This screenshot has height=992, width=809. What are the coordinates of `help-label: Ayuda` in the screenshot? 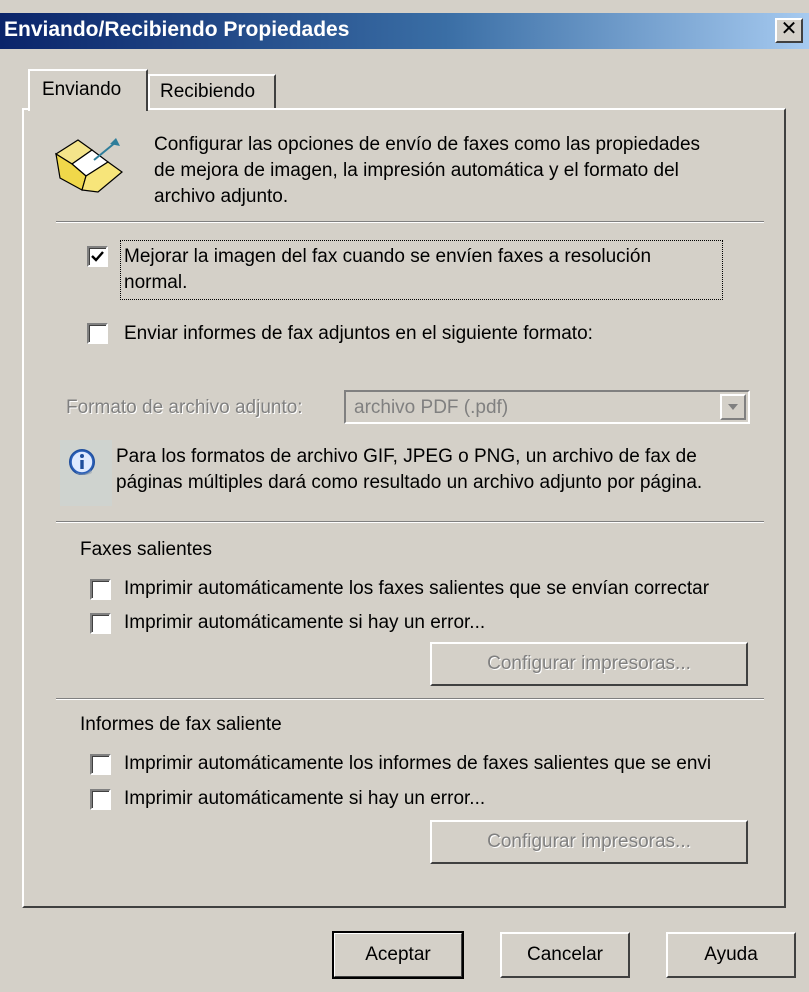 It's located at (731, 954).